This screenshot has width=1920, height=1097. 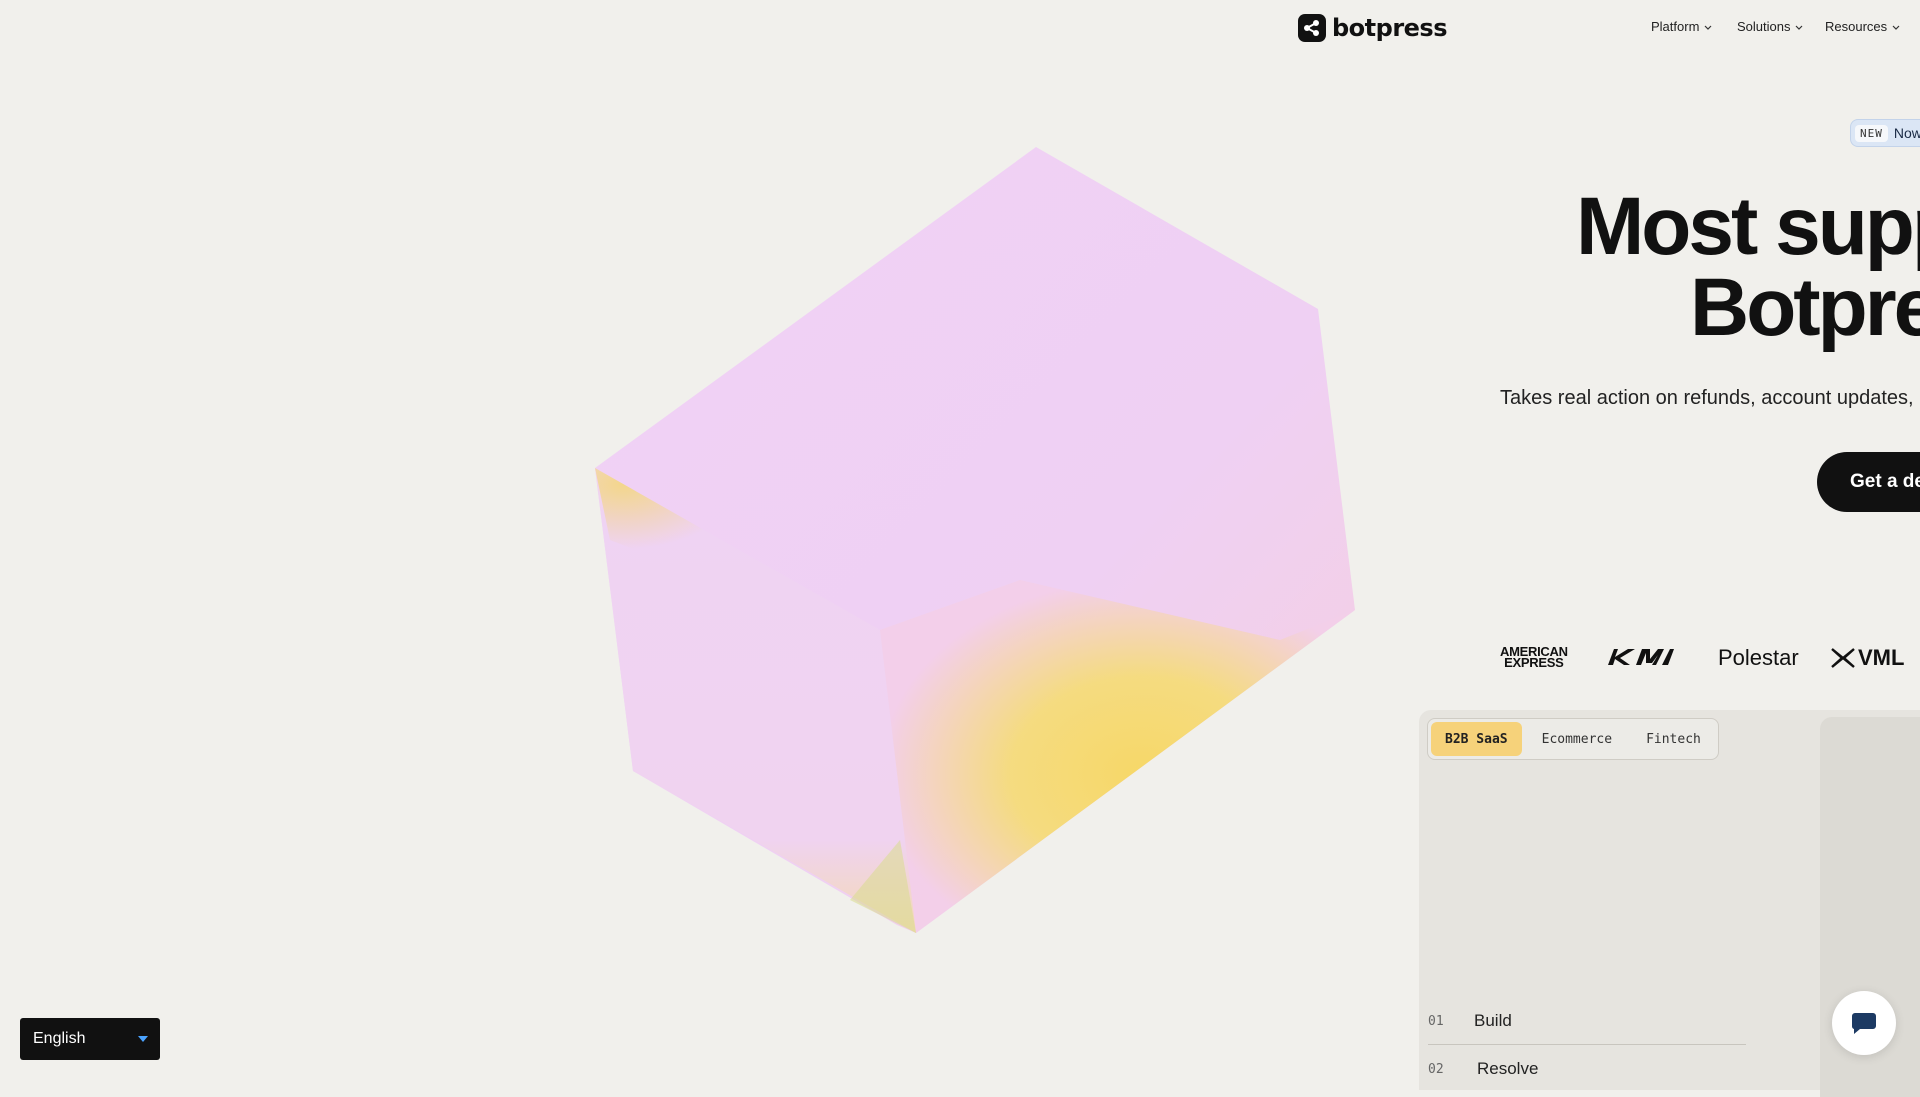 I want to click on brand-logo: botpress, so click(x=1373, y=28).